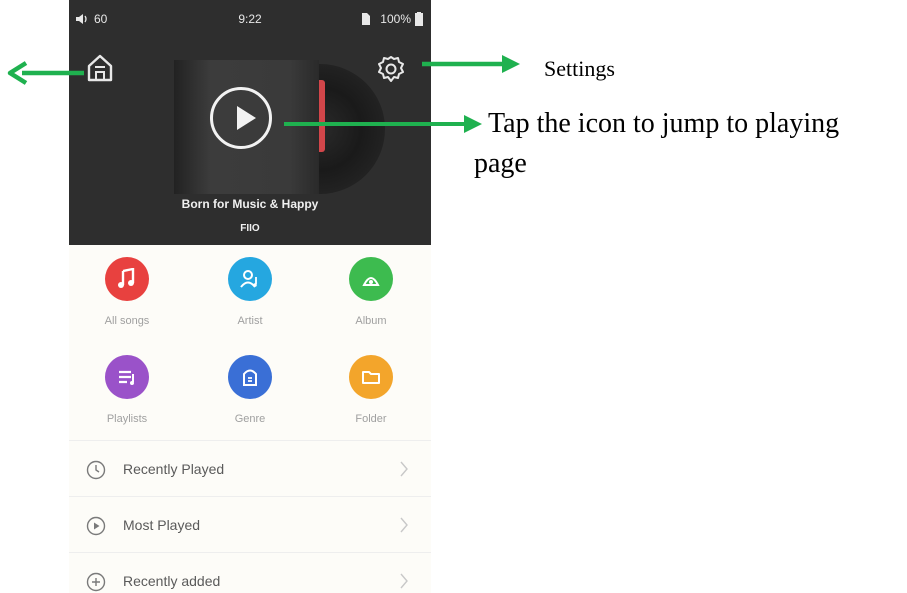 The width and height of the screenshot is (907, 593). Describe the element at coordinates (371, 377) in the screenshot. I see `folder-icon` at that location.